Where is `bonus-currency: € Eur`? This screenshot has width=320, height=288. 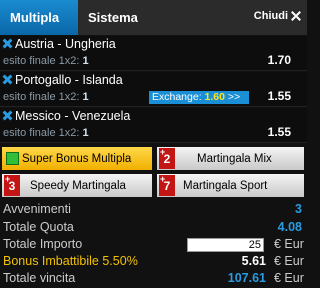 bonus-currency: € Eur is located at coordinates (289, 261).